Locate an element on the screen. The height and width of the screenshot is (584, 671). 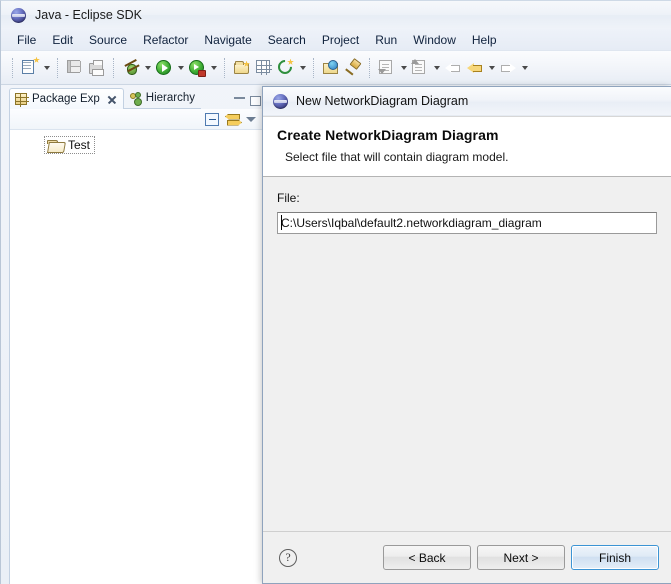
last-edit-location-icon is located at coordinates (508, 68).